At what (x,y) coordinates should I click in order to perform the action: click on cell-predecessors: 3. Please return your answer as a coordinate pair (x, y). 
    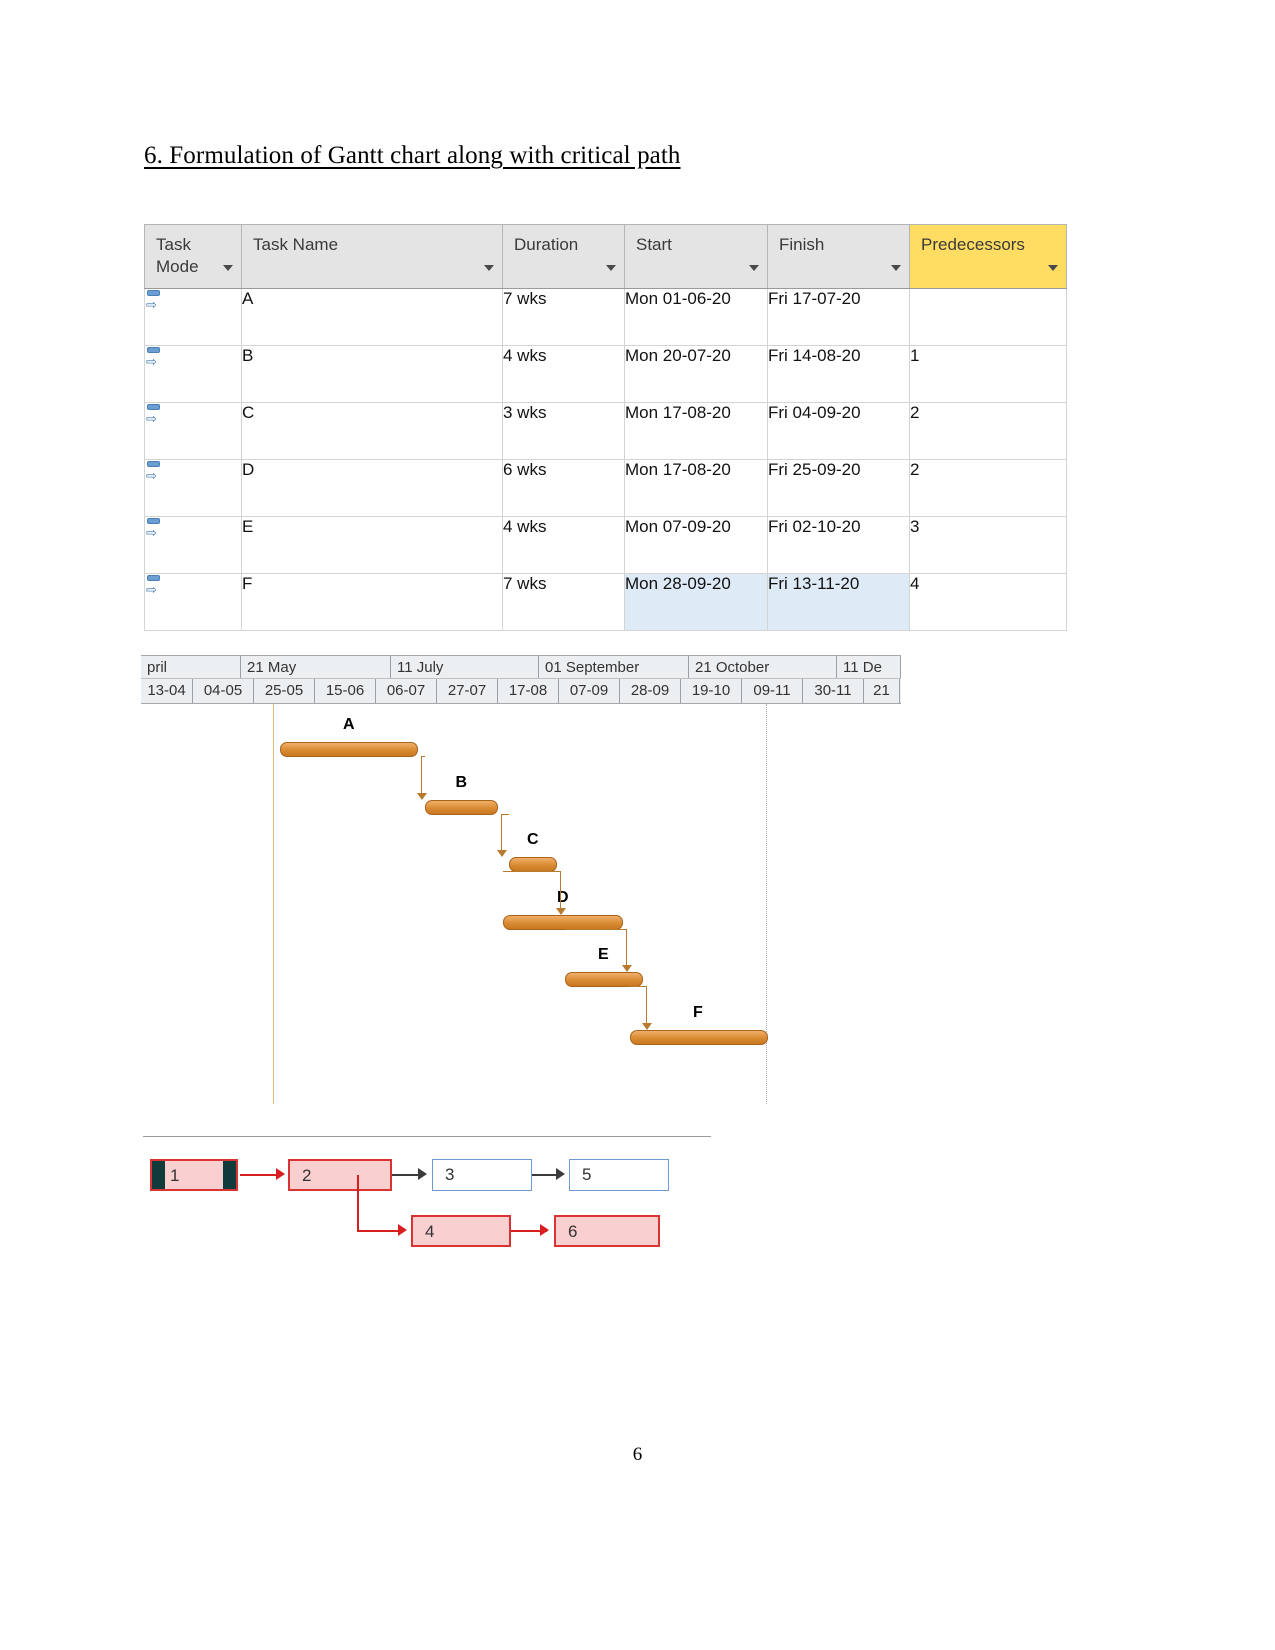
    Looking at the image, I should click on (988, 545).